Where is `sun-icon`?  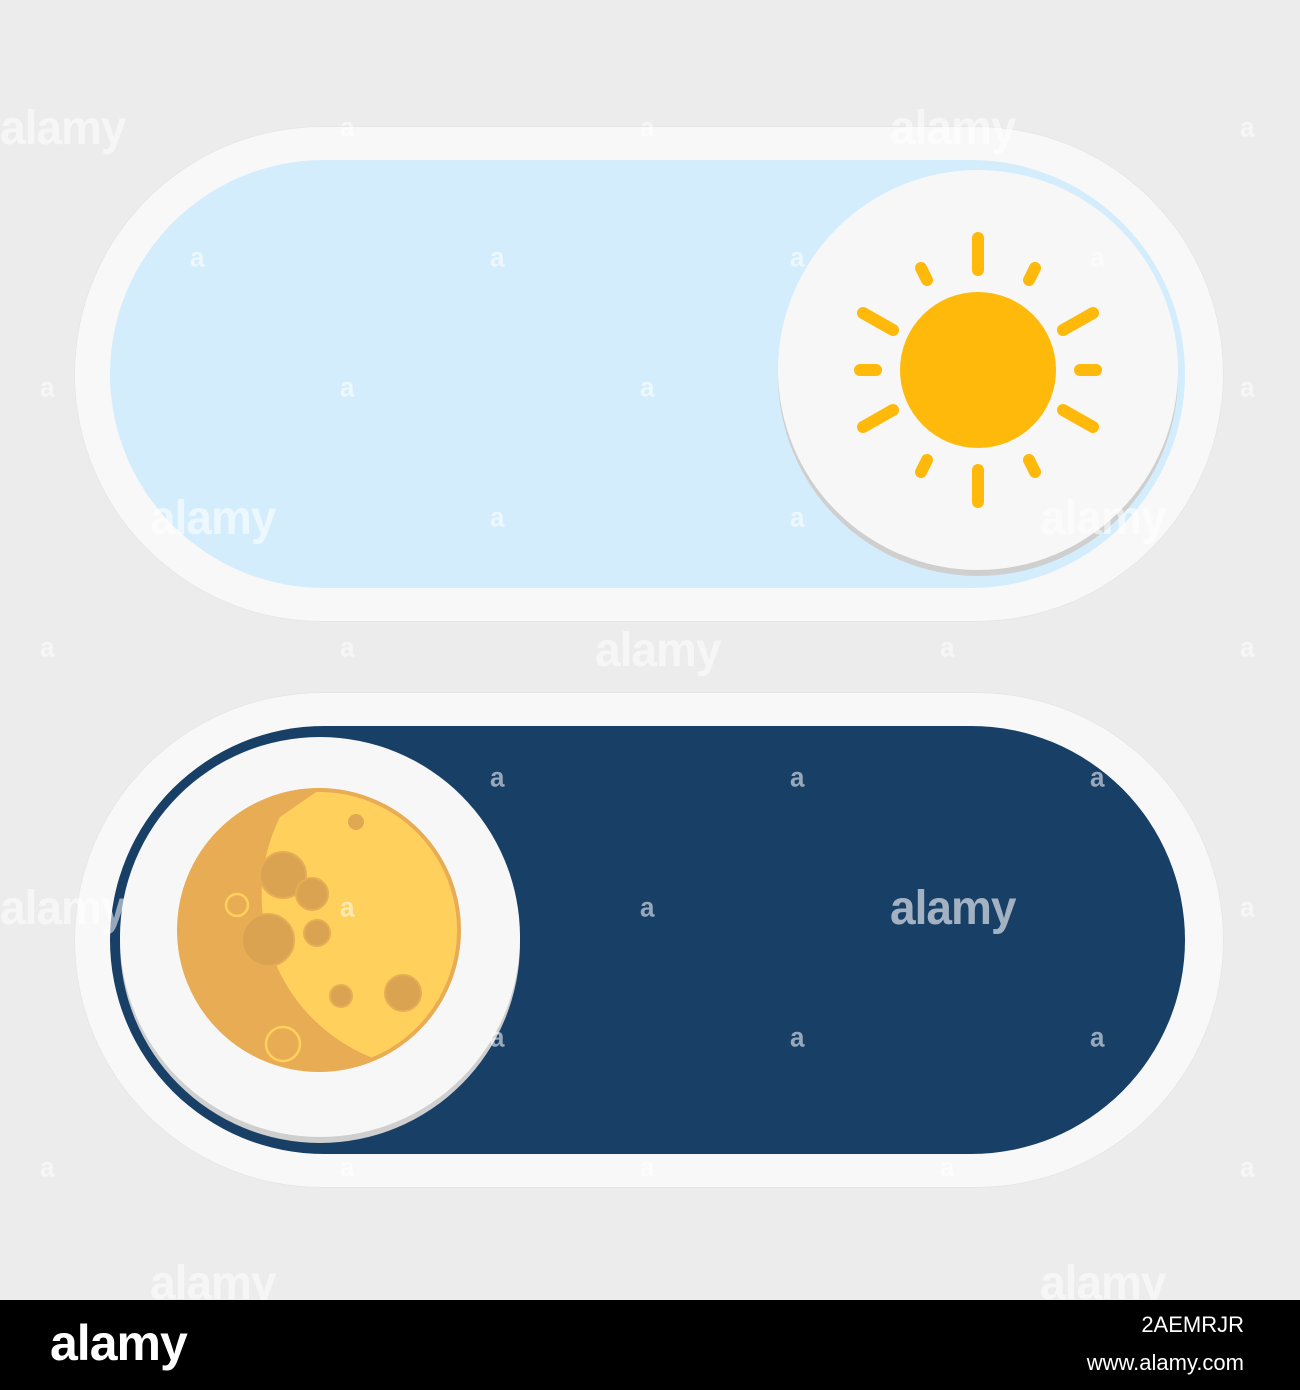 sun-icon is located at coordinates (978, 370).